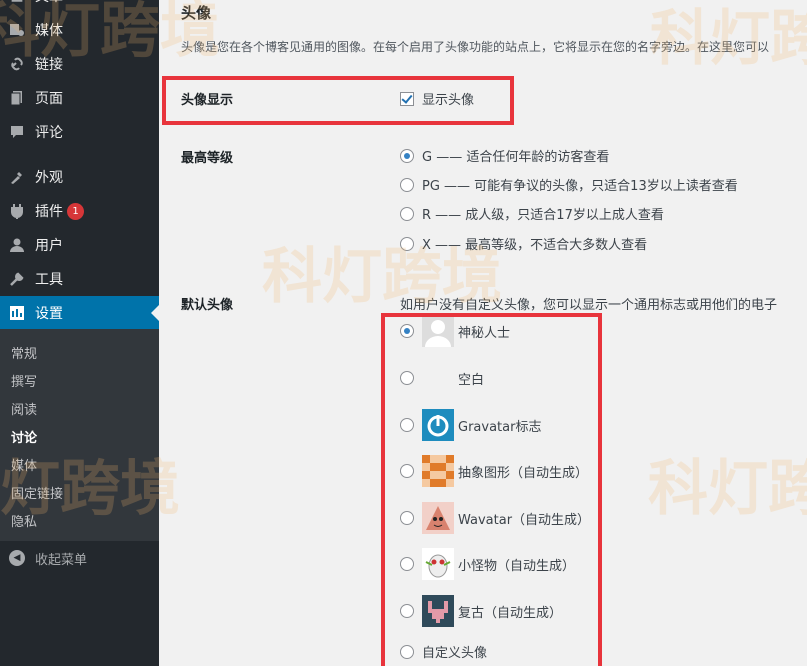  I want to click on rating-option-g: G —— 适合任何年龄的访客查看, so click(504, 155).